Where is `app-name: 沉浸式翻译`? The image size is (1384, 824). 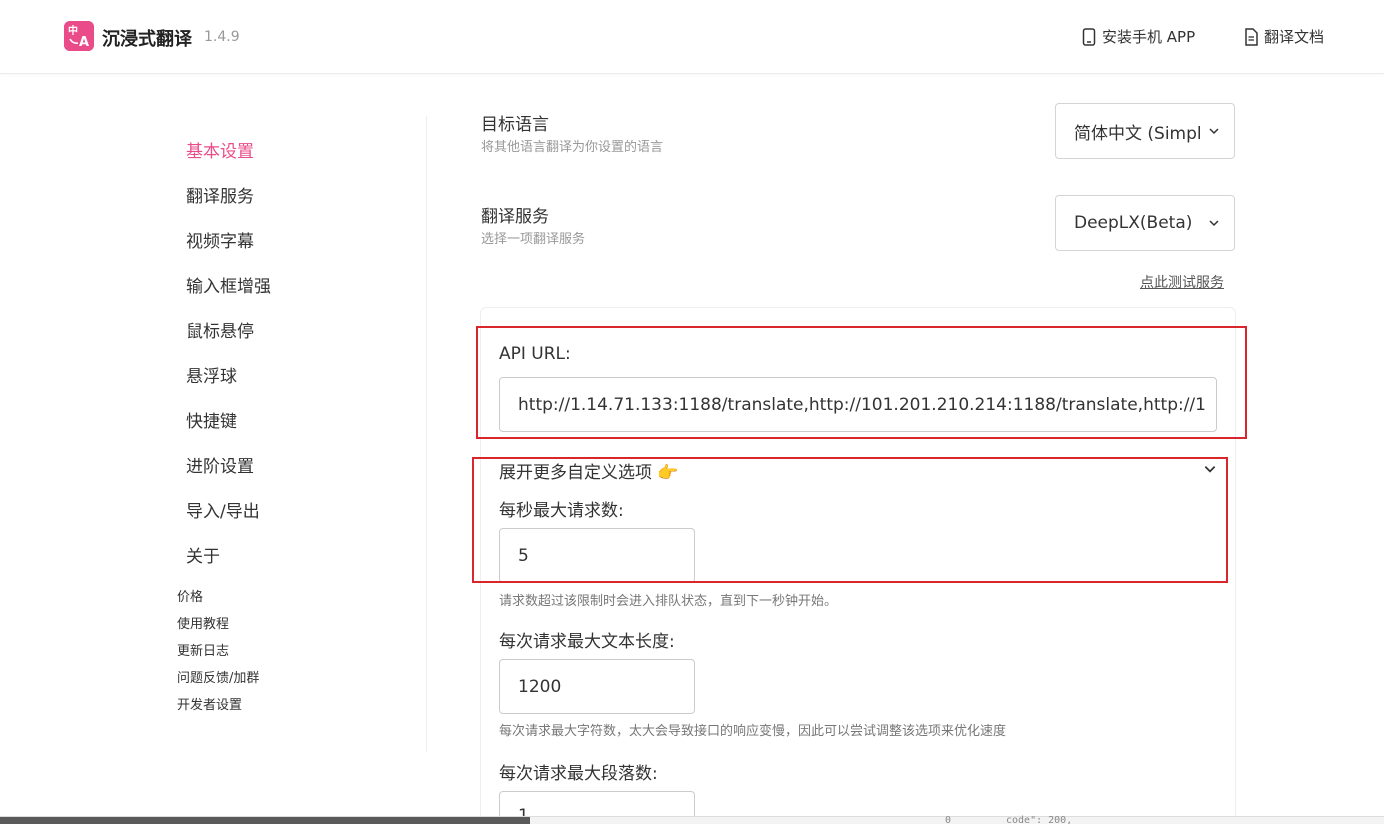 app-name: 沉浸式翻译 is located at coordinates (147, 39).